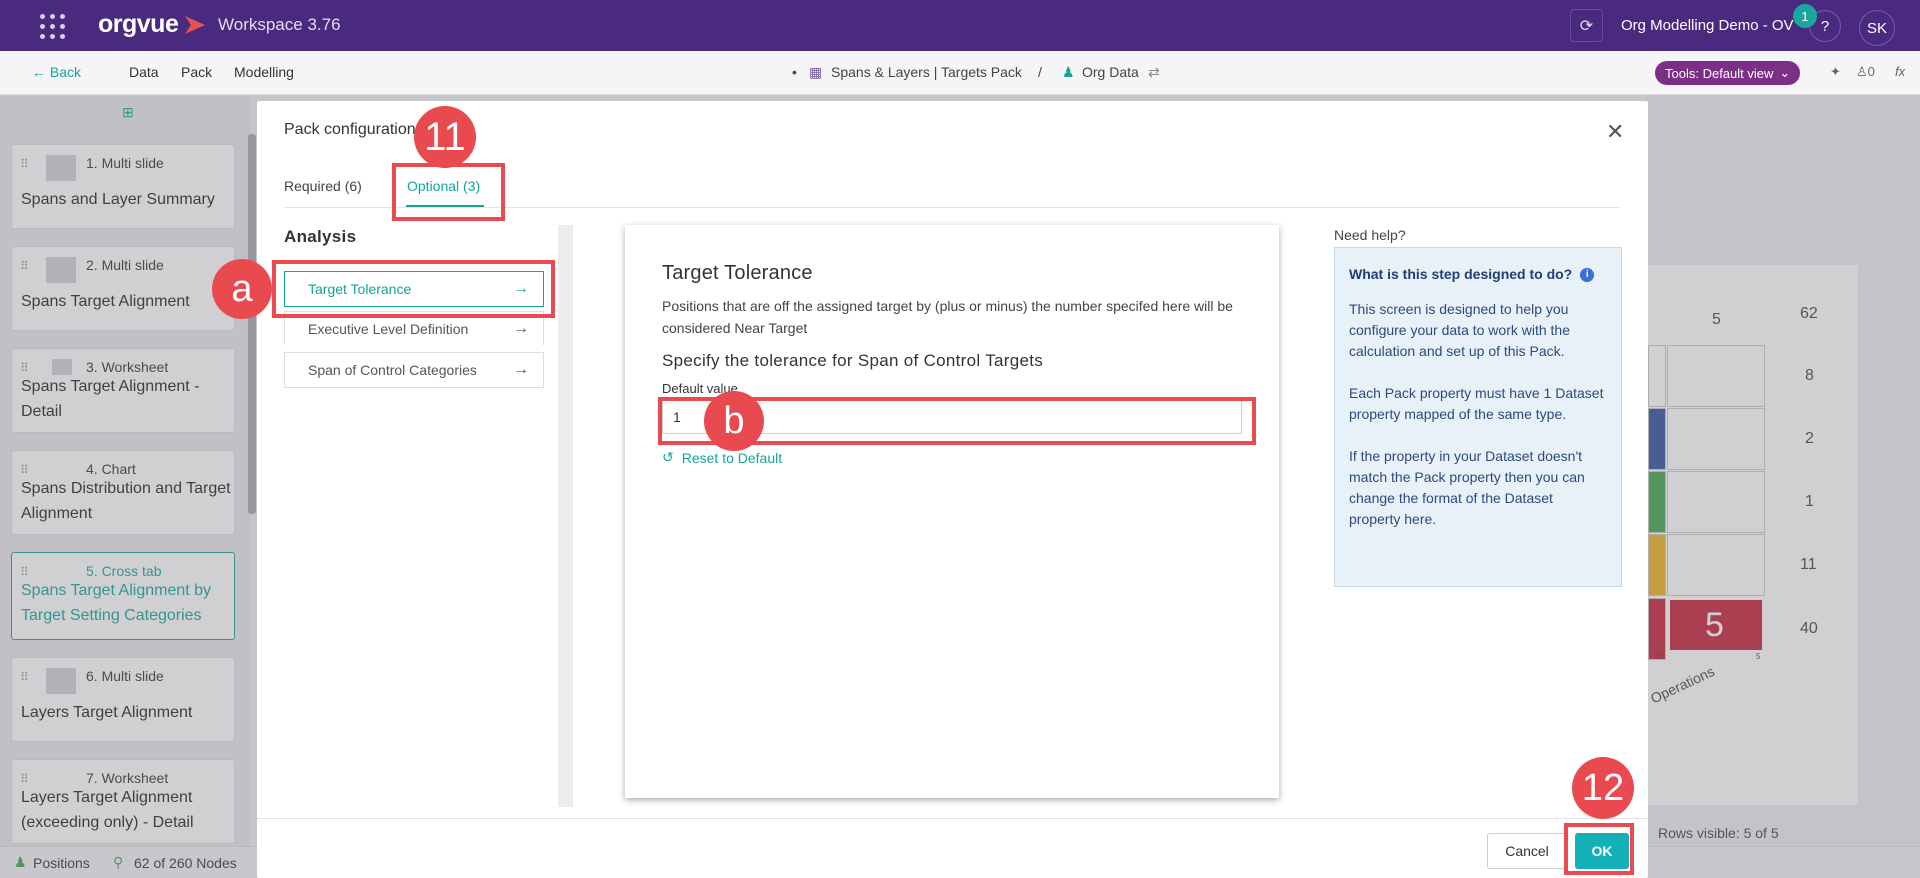 This screenshot has height=878, width=1920. I want to click on app-launcher-icon, so click(53, 26).